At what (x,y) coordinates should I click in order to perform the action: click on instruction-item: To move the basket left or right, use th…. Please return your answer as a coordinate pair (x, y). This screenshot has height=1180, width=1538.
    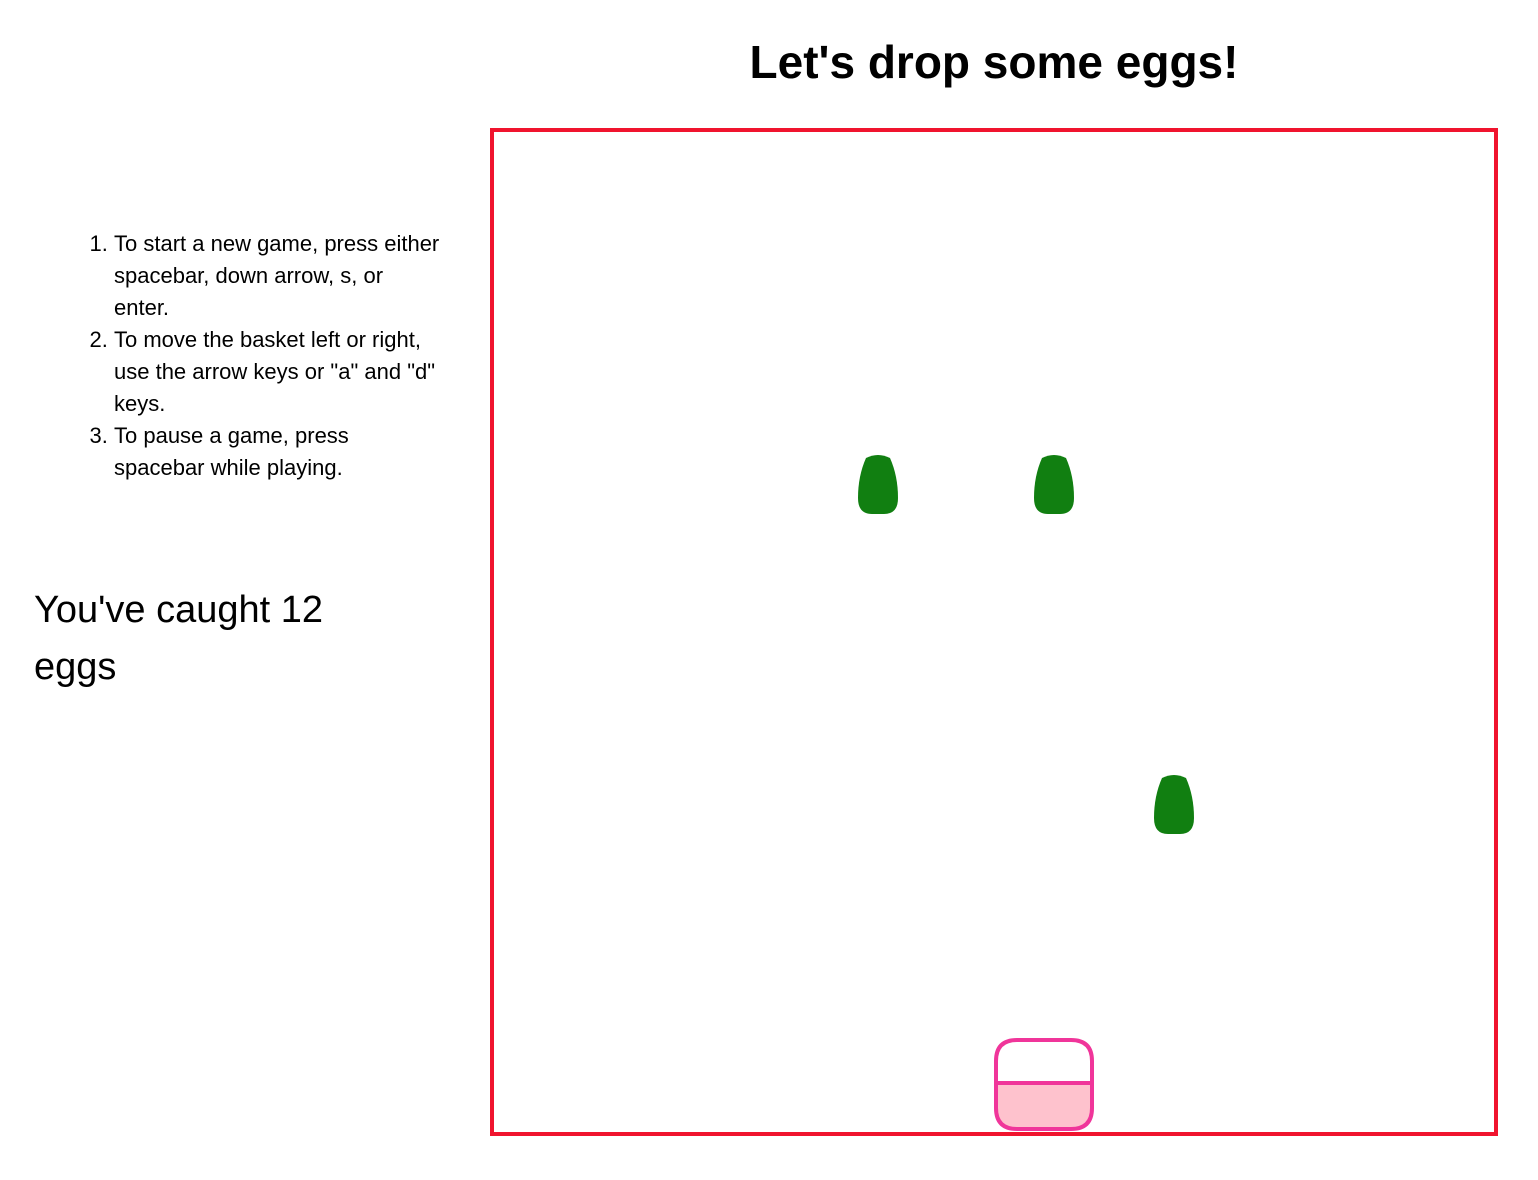
    Looking at the image, I should click on (277, 372).